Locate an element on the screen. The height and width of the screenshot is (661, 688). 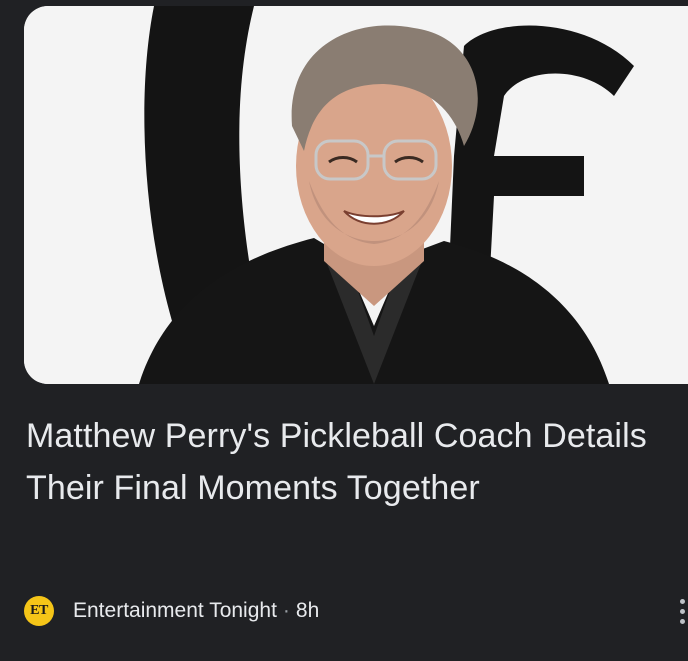
source-row: ET Entertainment Tonight · 8h is located at coordinates (171, 611).